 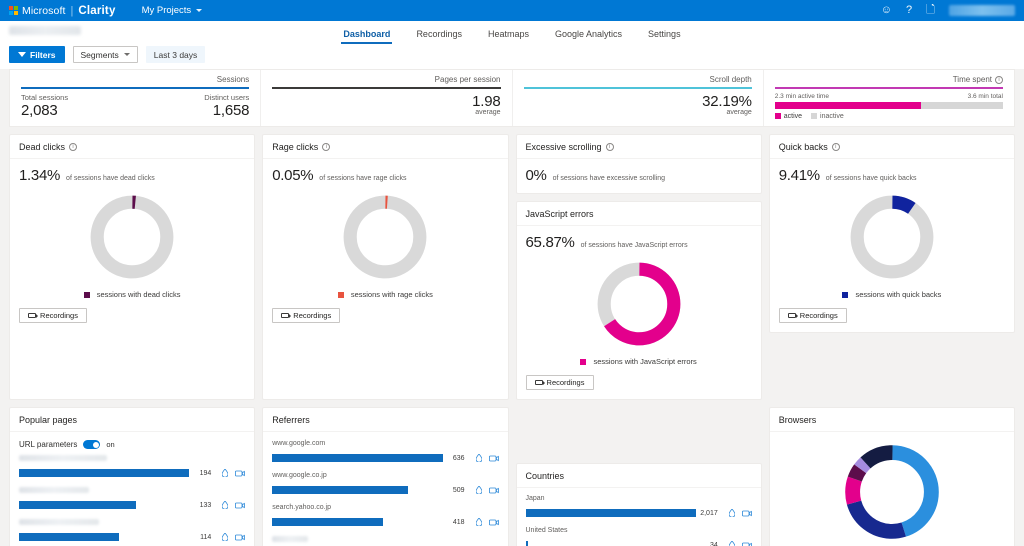 I want to click on browsers-title: Browsers, so click(x=797, y=420).